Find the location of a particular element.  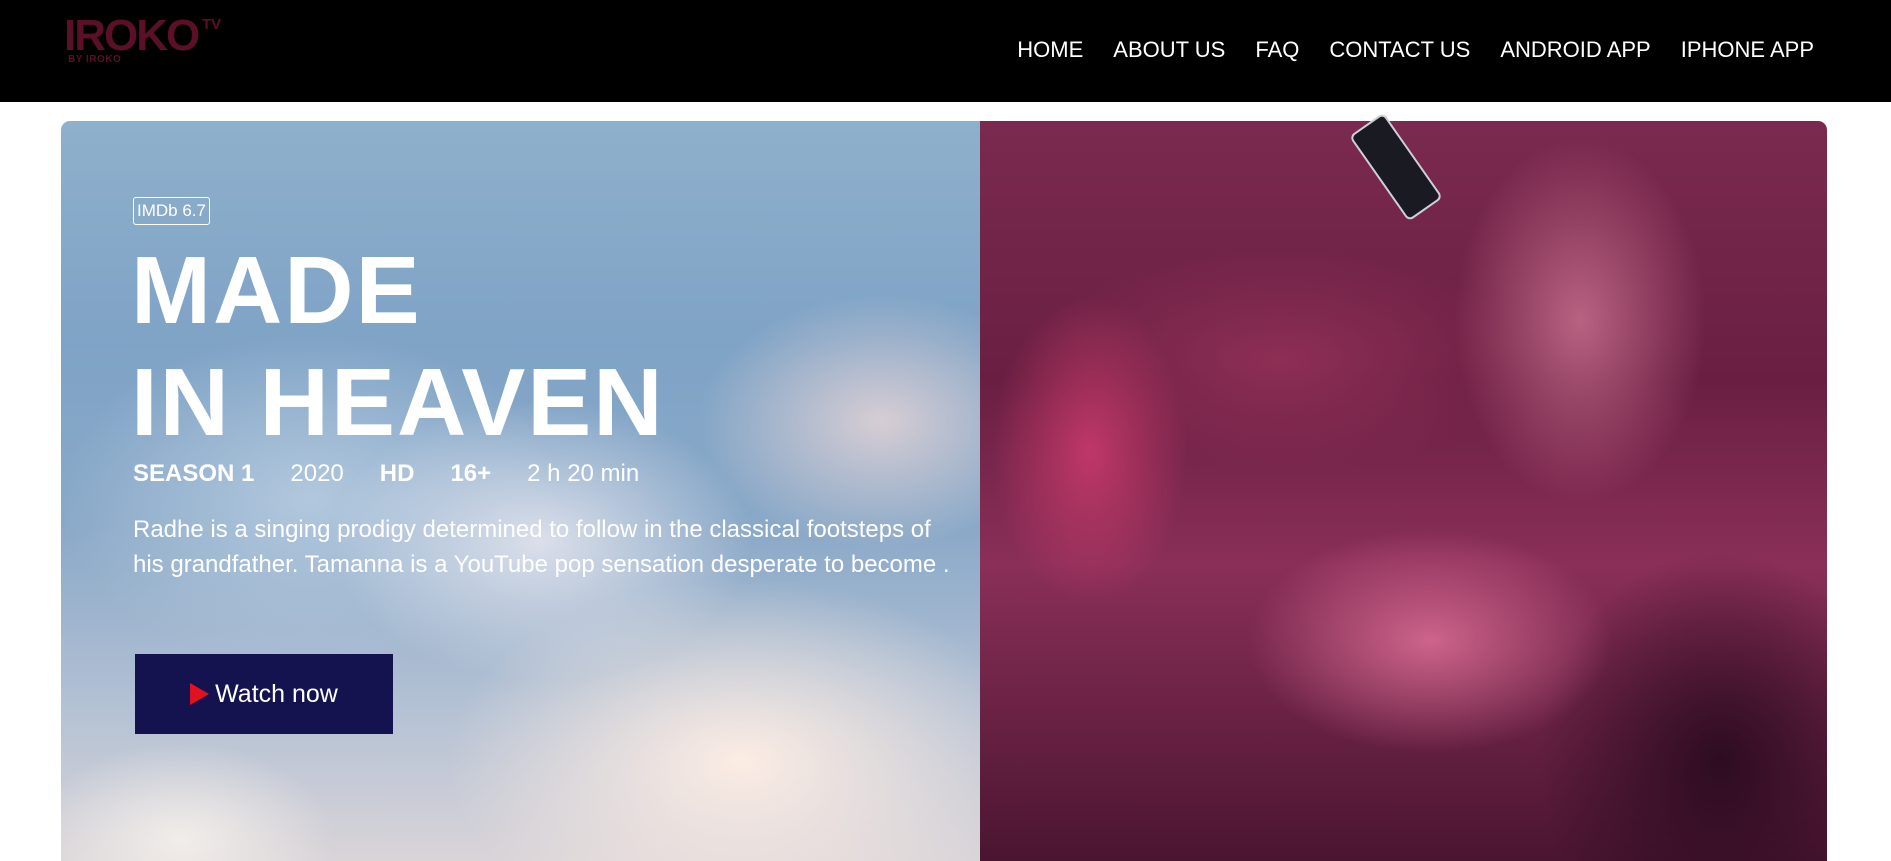

watch-now-label: Watch now is located at coordinates (276, 693).